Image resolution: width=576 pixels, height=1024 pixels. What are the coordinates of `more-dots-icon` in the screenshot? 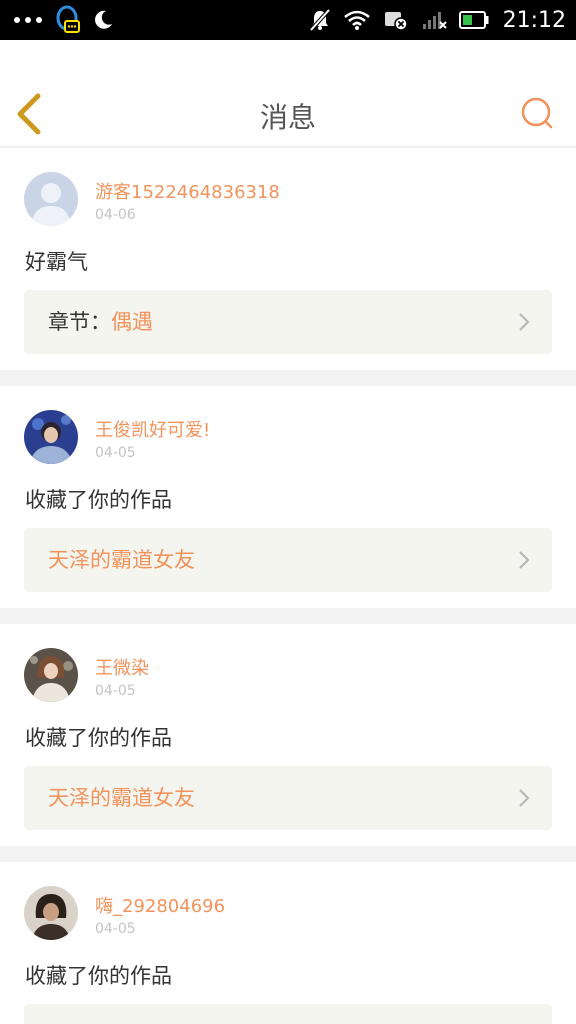 It's located at (28, 20).